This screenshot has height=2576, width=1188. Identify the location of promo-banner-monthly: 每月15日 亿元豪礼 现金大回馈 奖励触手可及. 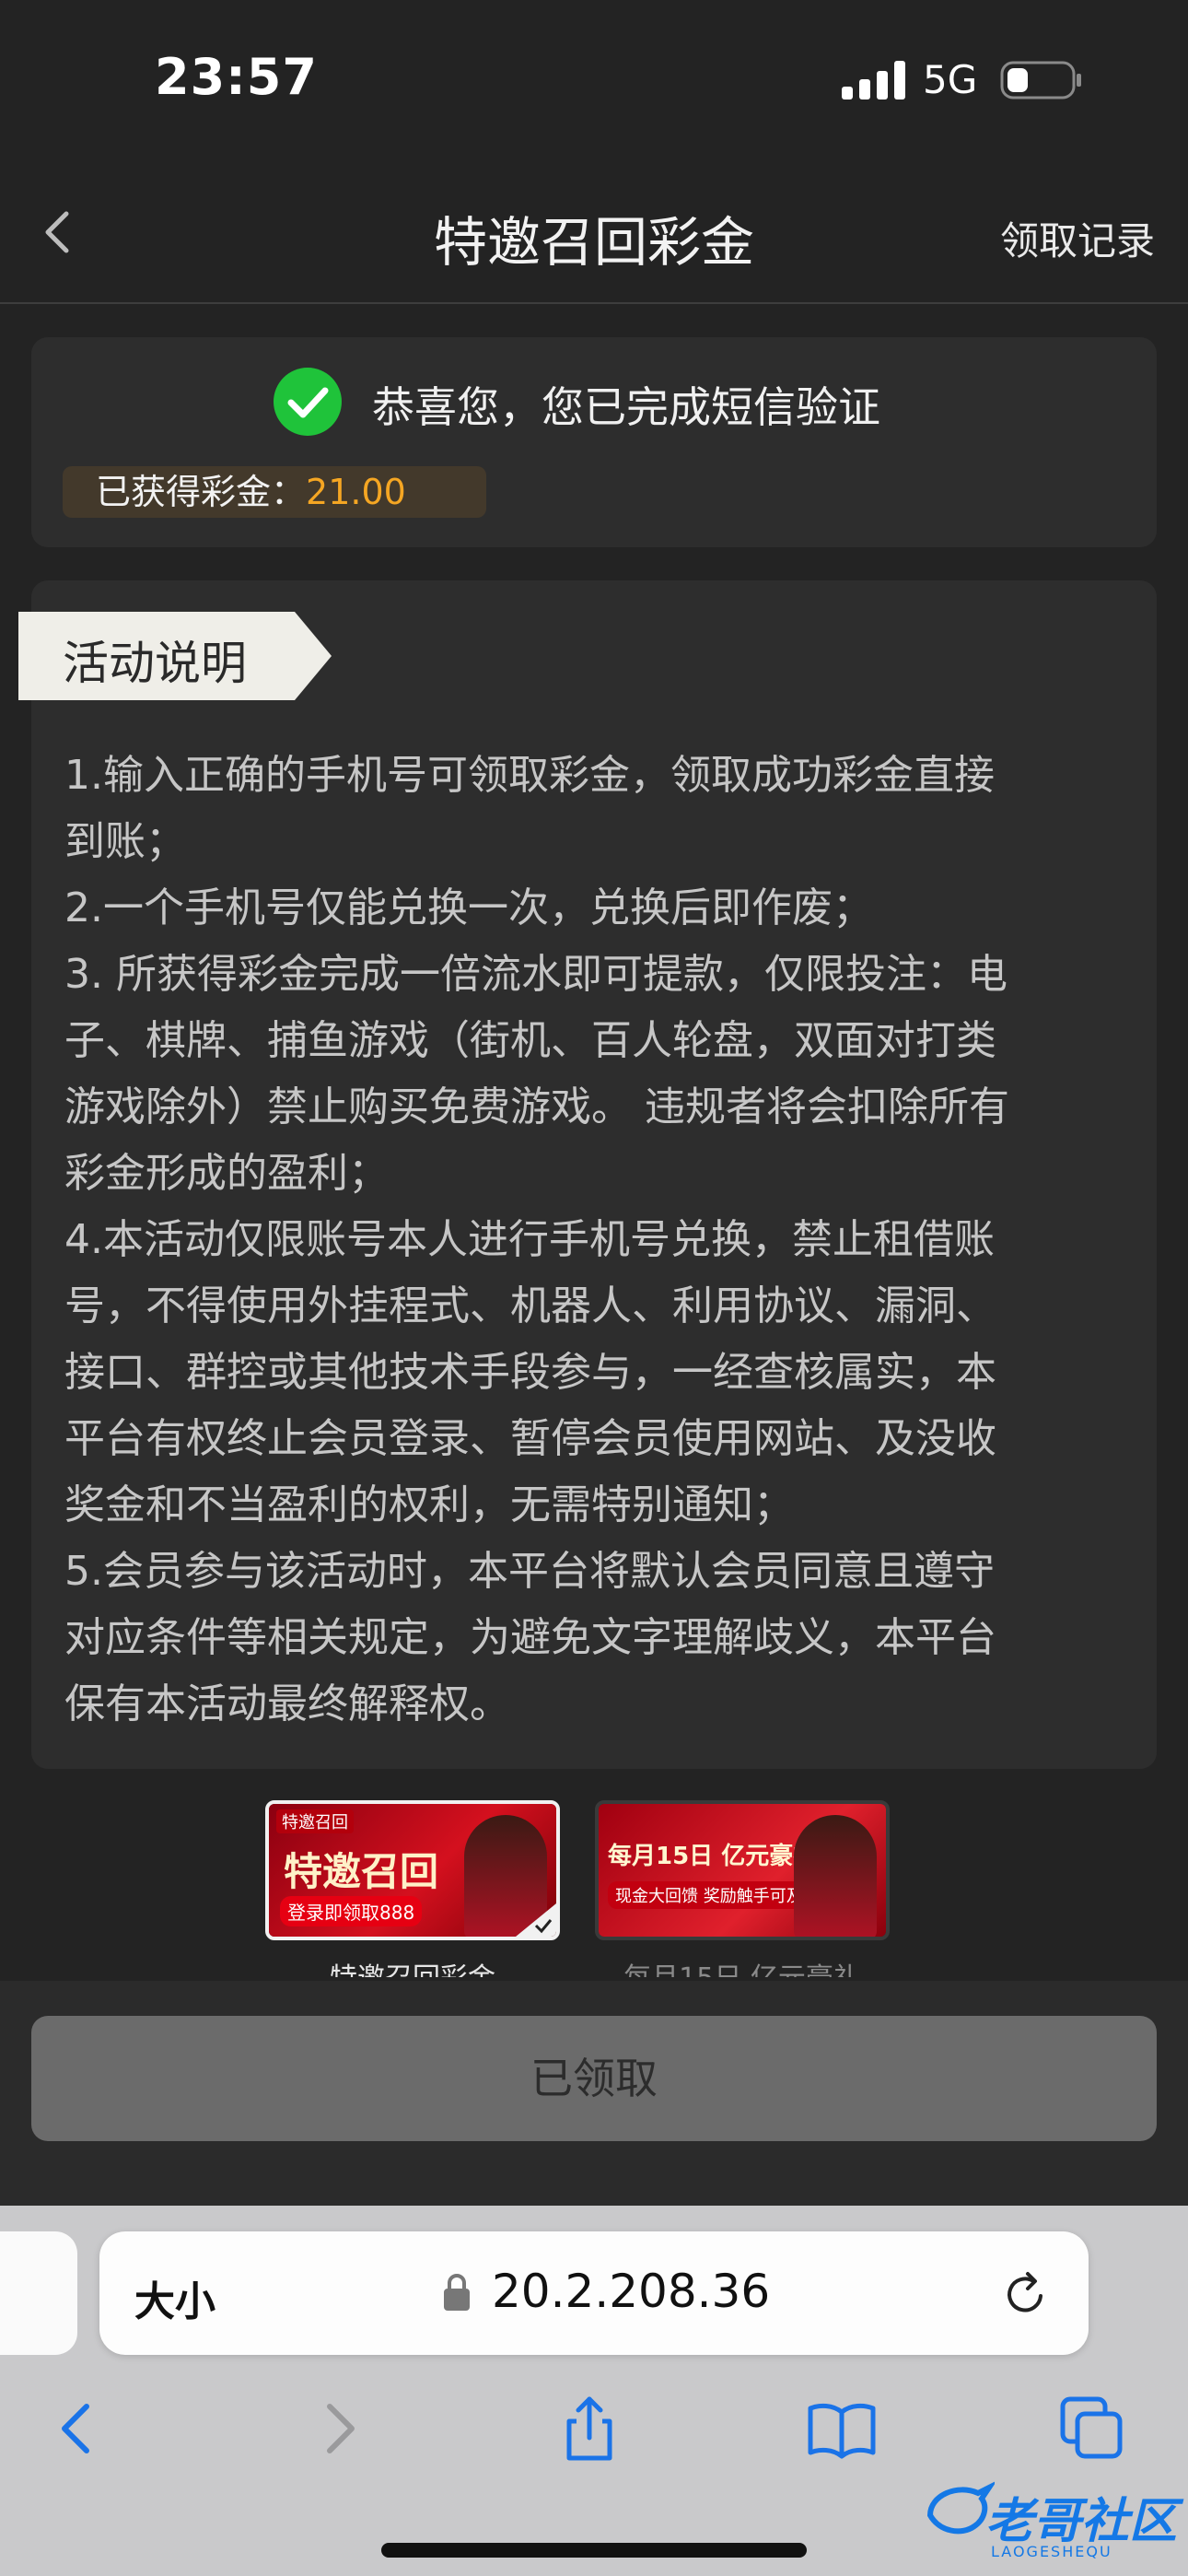
(742, 1870).